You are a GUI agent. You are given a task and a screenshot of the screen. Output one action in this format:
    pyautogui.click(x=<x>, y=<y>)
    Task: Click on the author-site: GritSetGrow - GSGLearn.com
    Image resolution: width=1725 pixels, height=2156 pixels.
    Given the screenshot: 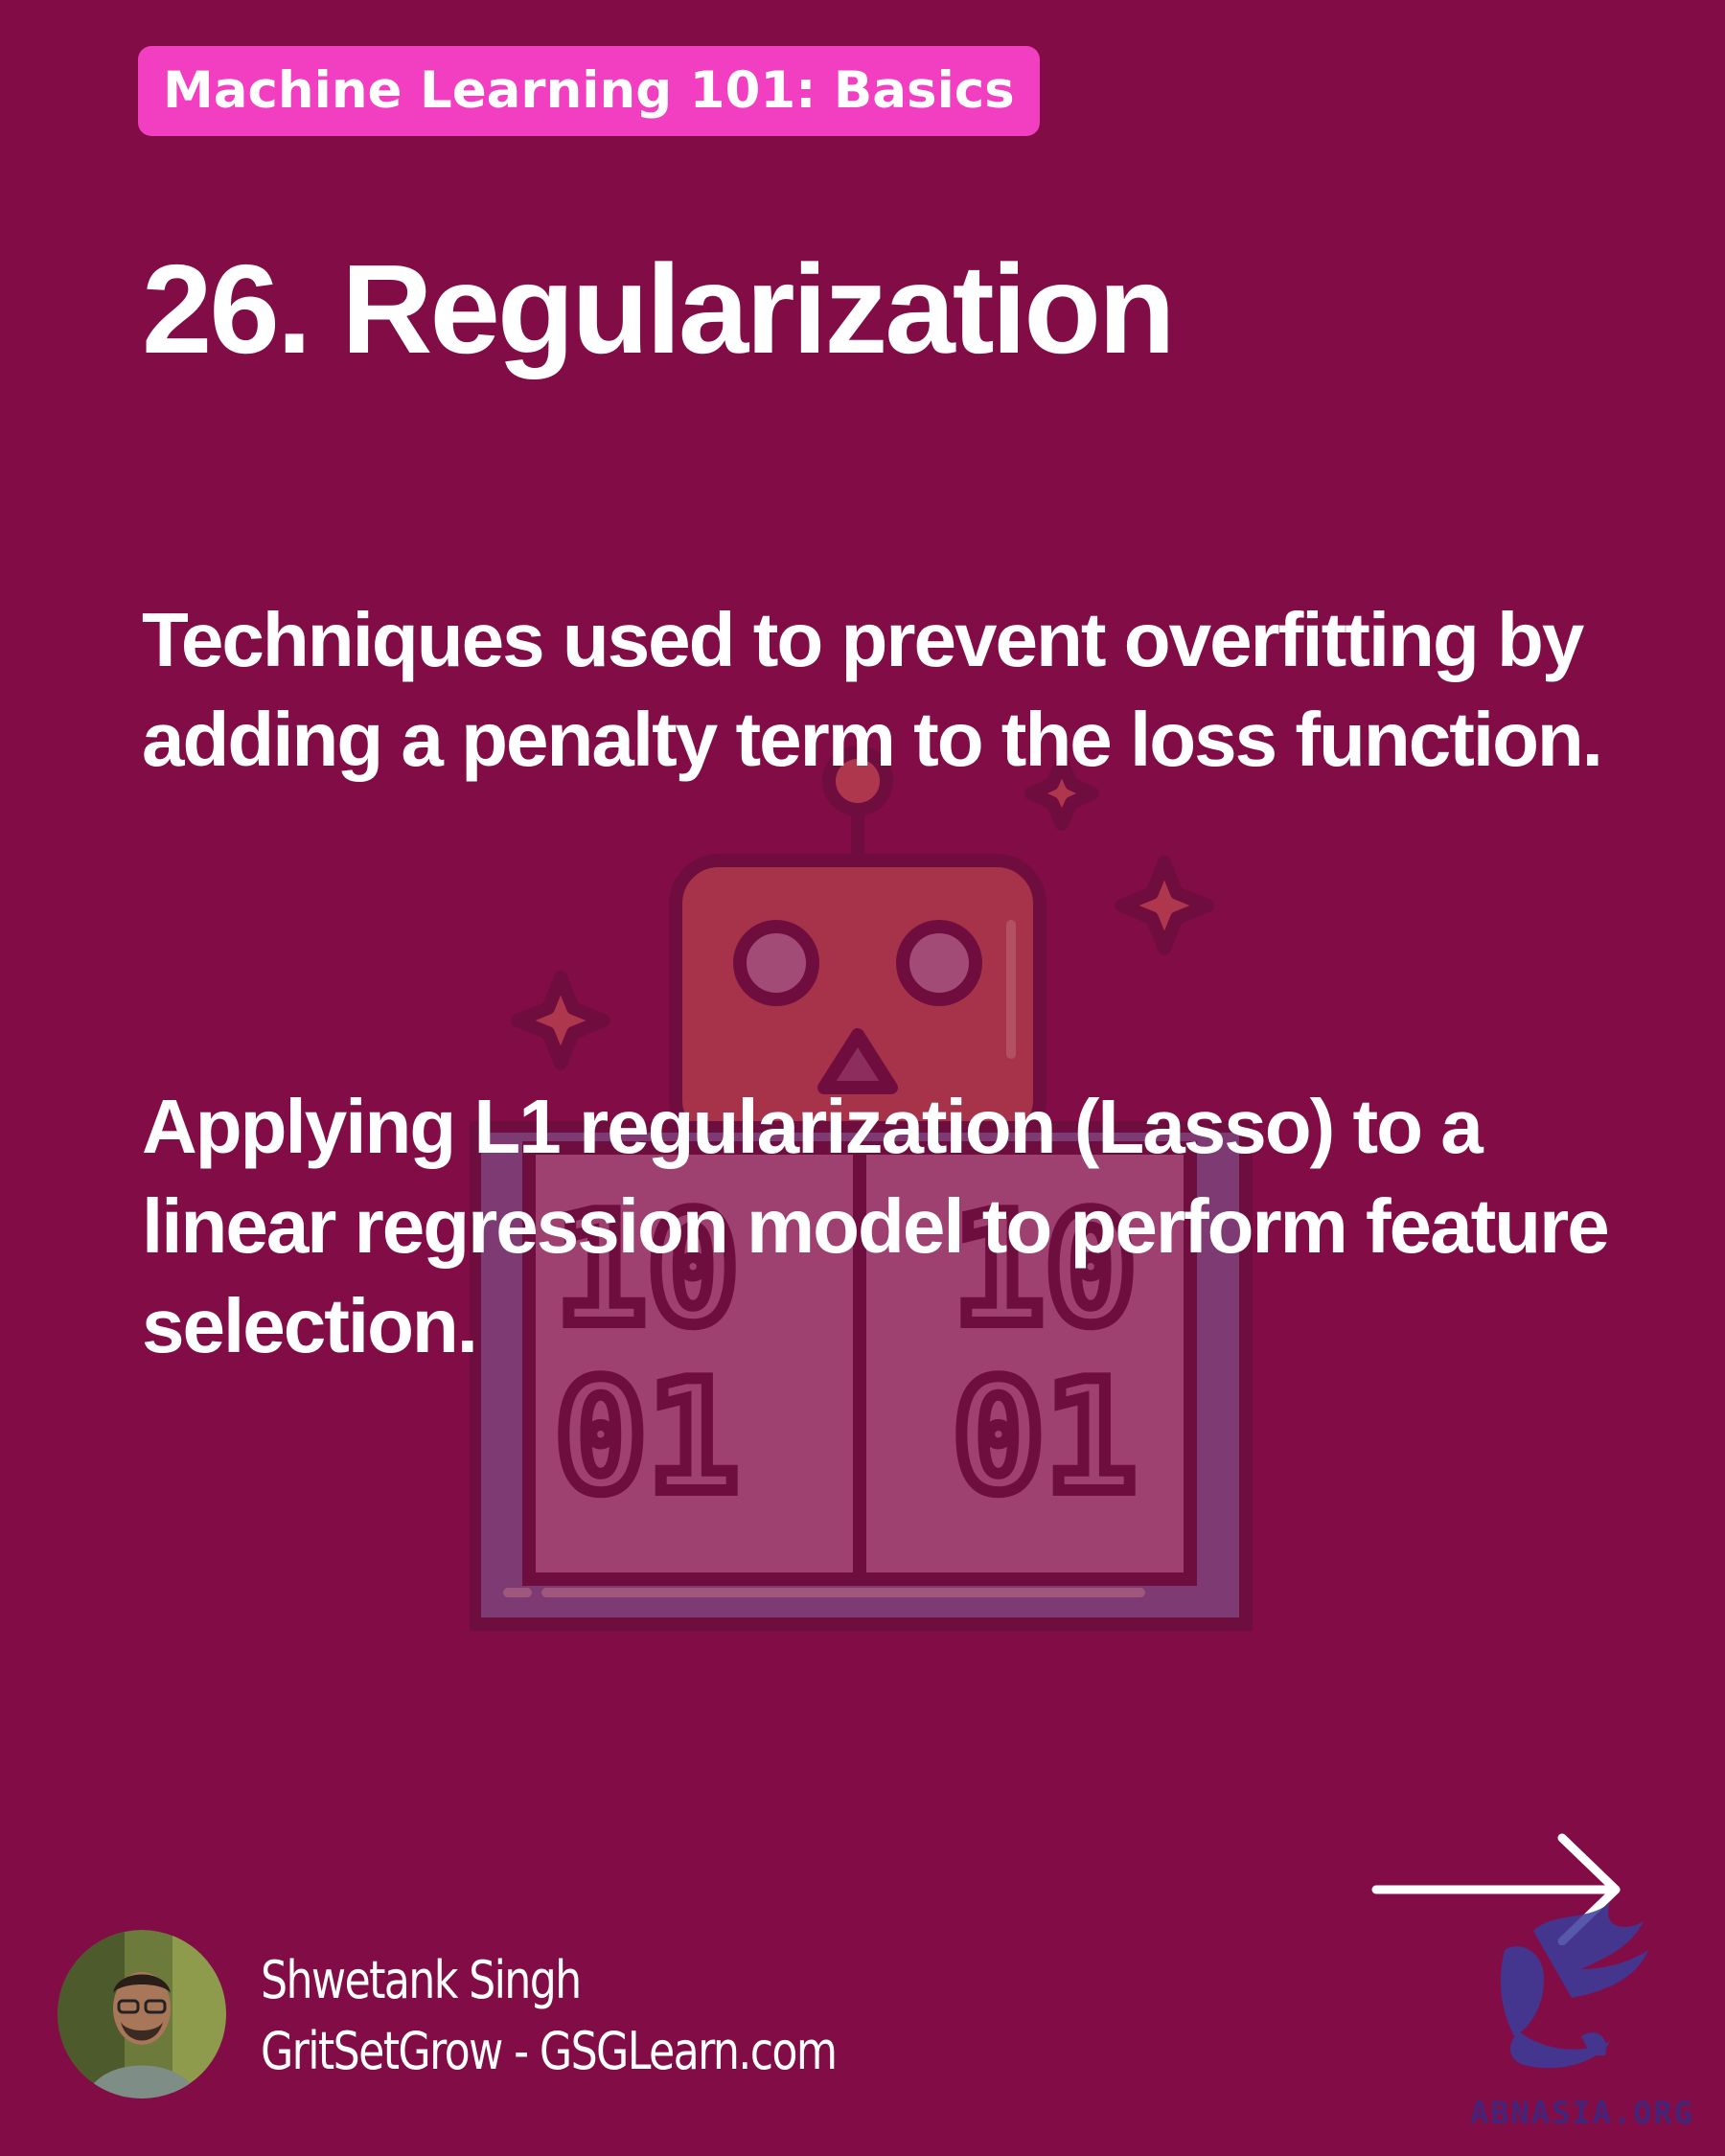 What is the action you would take?
    pyautogui.click(x=549, y=2051)
    